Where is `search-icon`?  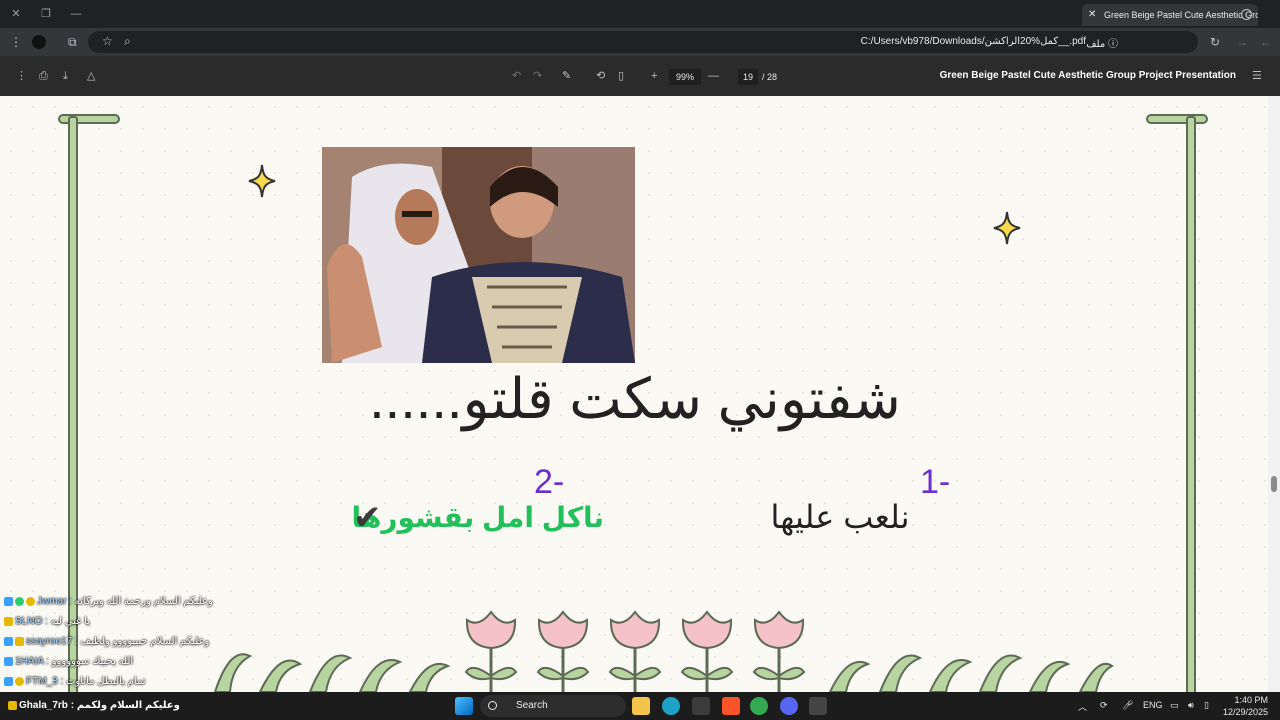
search-icon is located at coordinates (492, 705).